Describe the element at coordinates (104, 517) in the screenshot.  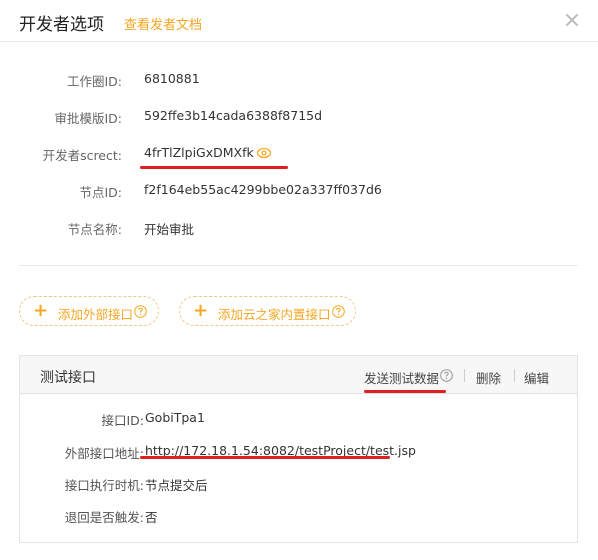
I see `trigger-on-return-label: 退回是否触发:` at that location.